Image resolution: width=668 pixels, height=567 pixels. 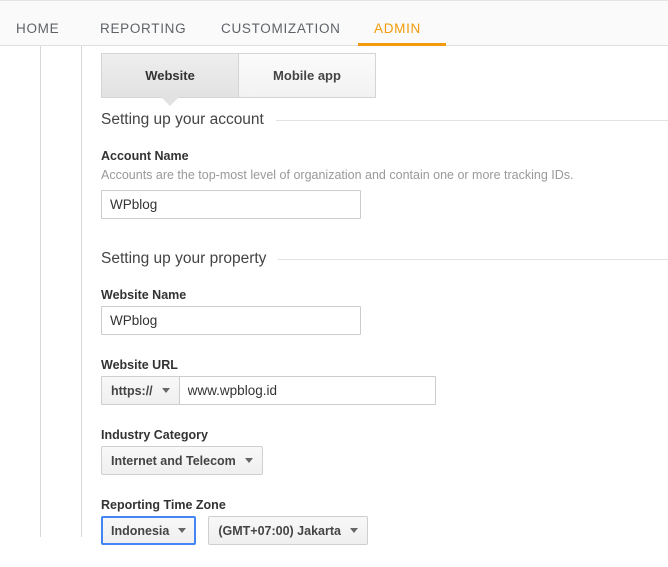 I want to click on section-header-property: Setting up your property, so click(x=384, y=259).